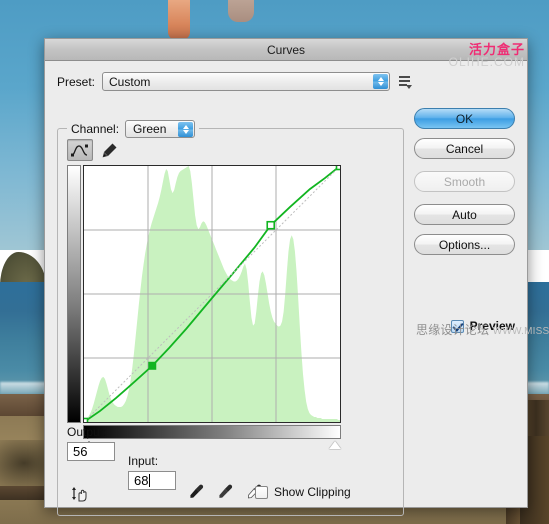 This screenshot has height=524, width=549. I want to click on preview-row: Preview, so click(482, 326).